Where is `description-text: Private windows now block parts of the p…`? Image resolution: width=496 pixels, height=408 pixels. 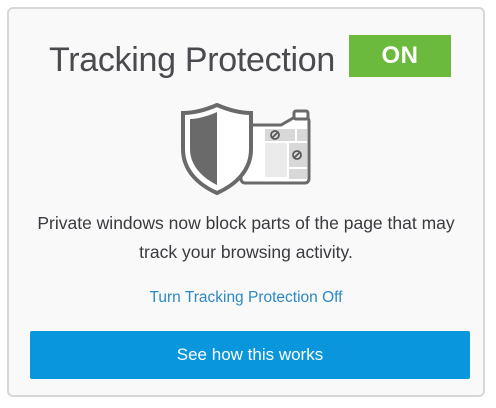
description-text: Private windows now block parts of the p… is located at coordinates (246, 237).